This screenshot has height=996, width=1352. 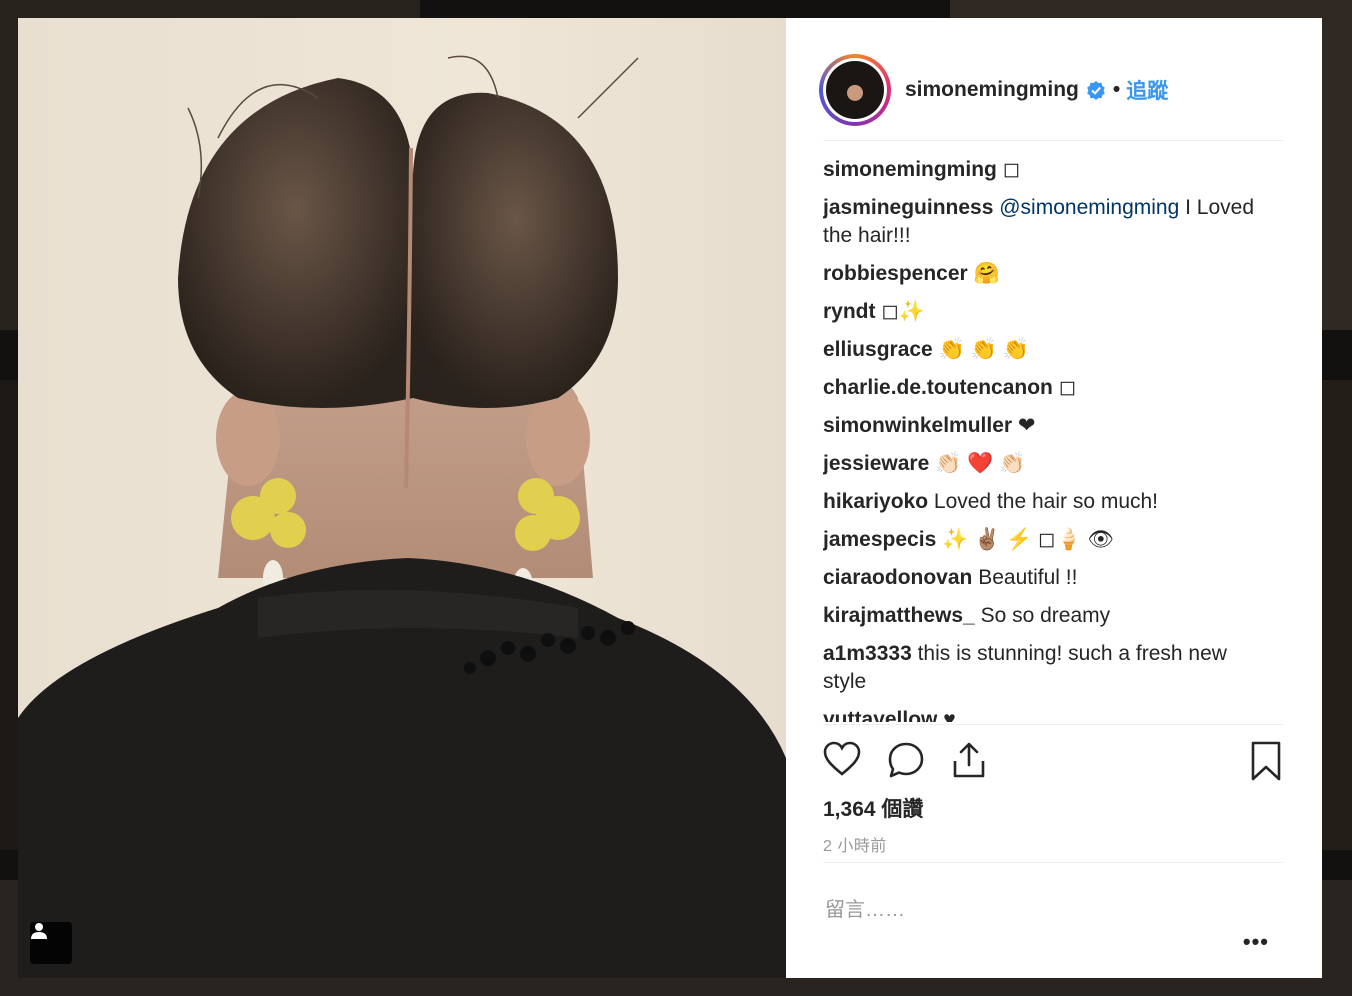 What do you see at coordinates (878, 349) in the screenshot?
I see `comment-username: elliusgrace` at bounding box center [878, 349].